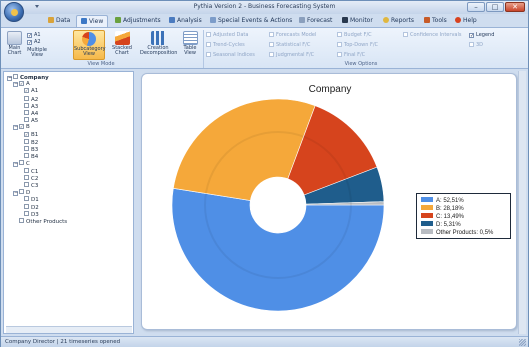 Image resolution: width=529 pixels, height=347 pixels. What do you see at coordinates (465, 233) in the screenshot?
I see `legend-label: Other Products: 0,5%` at bounding box center [465, 233].